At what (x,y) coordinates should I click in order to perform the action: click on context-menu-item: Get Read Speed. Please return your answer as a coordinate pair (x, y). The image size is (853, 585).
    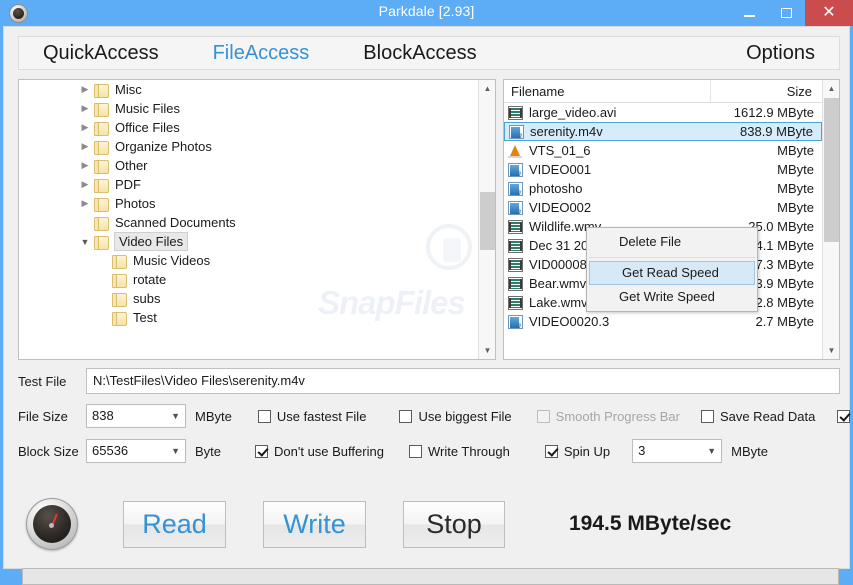
    Looking at the image, I should click on (672, 273).